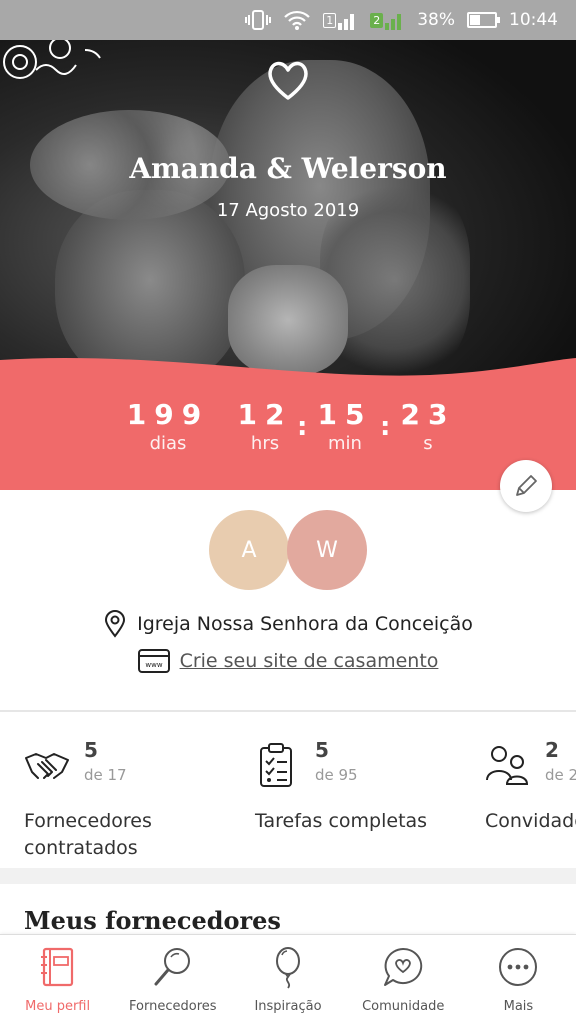 This screenshot has height=1024, width=576. I want to click on create-site-link: Crie seu site de casamento, so click(309, 661).